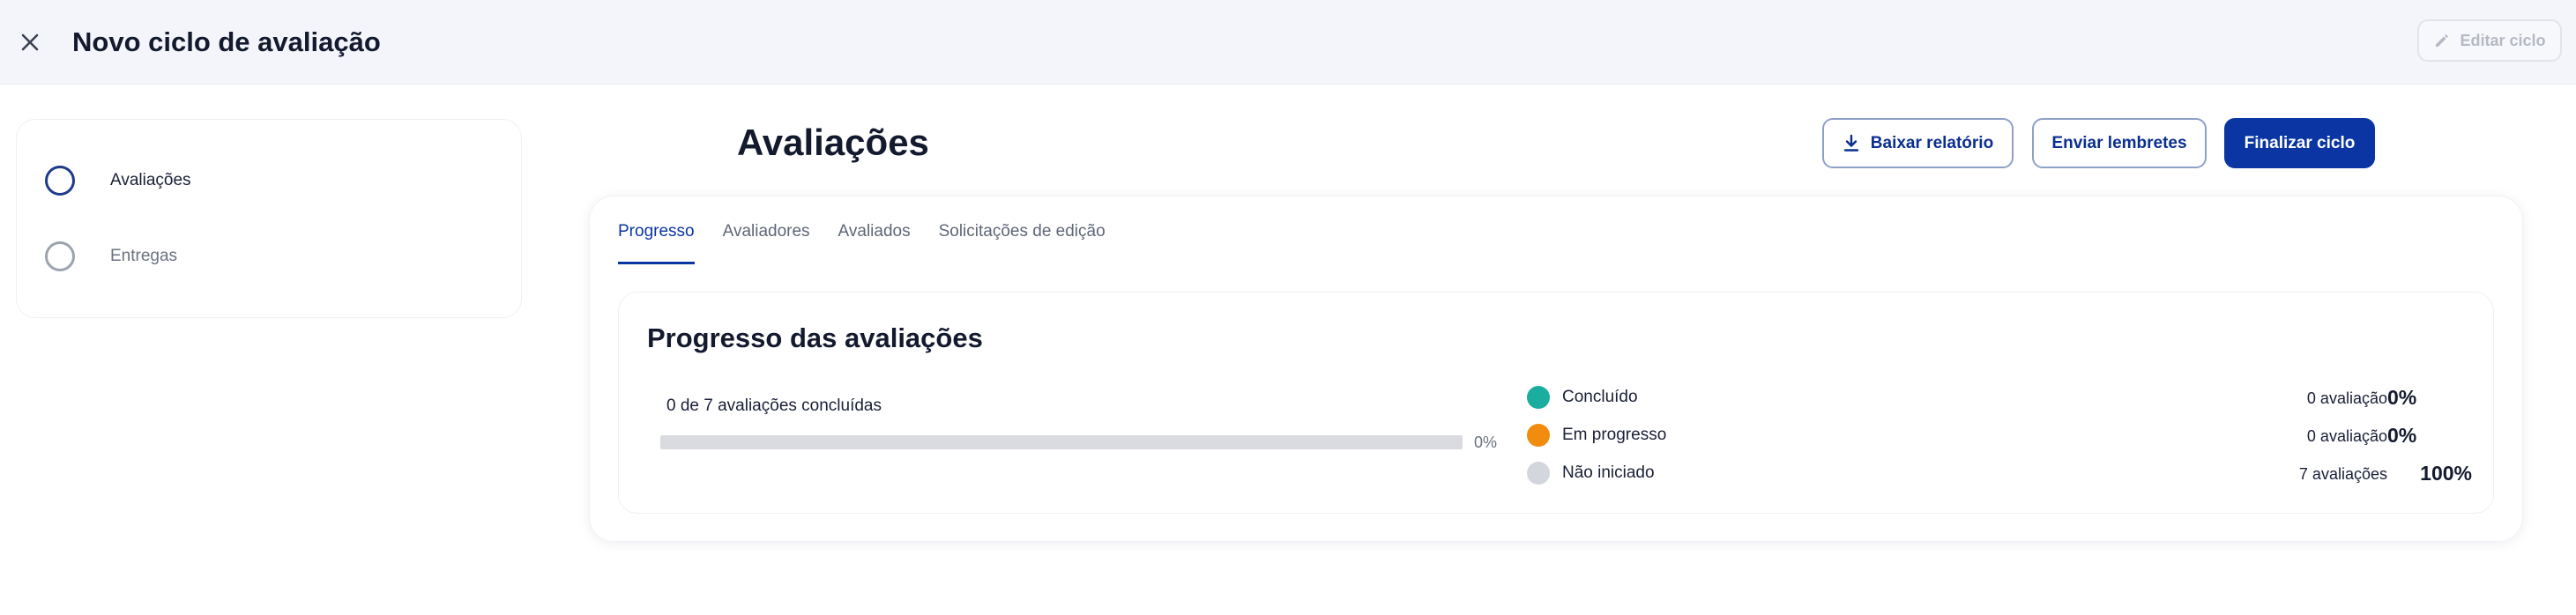  Describe the element at coordinates (1999, 435) in the screenshot. I see `legend-item-em-progresso: Em progresso 0 avaliação 0%` at that location.